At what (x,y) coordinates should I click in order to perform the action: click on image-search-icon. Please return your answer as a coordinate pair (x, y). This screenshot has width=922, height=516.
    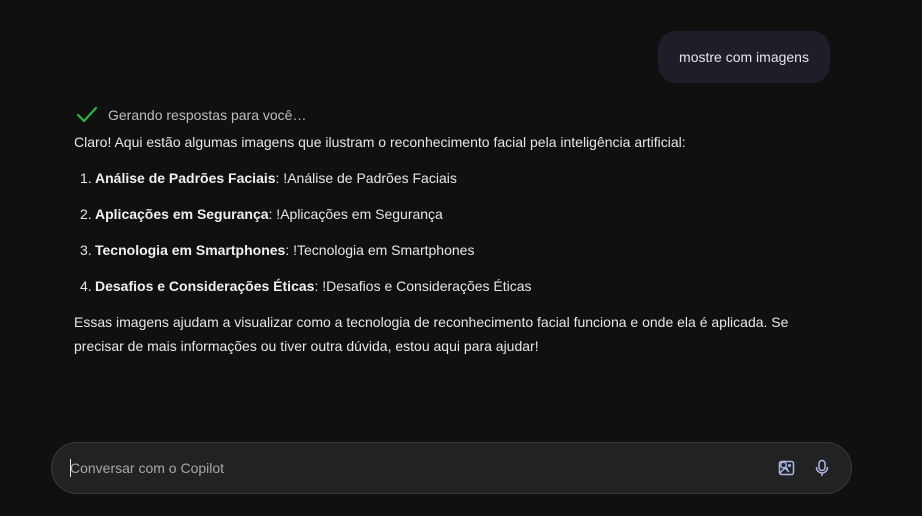
    Looking at the image, I should click on (787, 468).